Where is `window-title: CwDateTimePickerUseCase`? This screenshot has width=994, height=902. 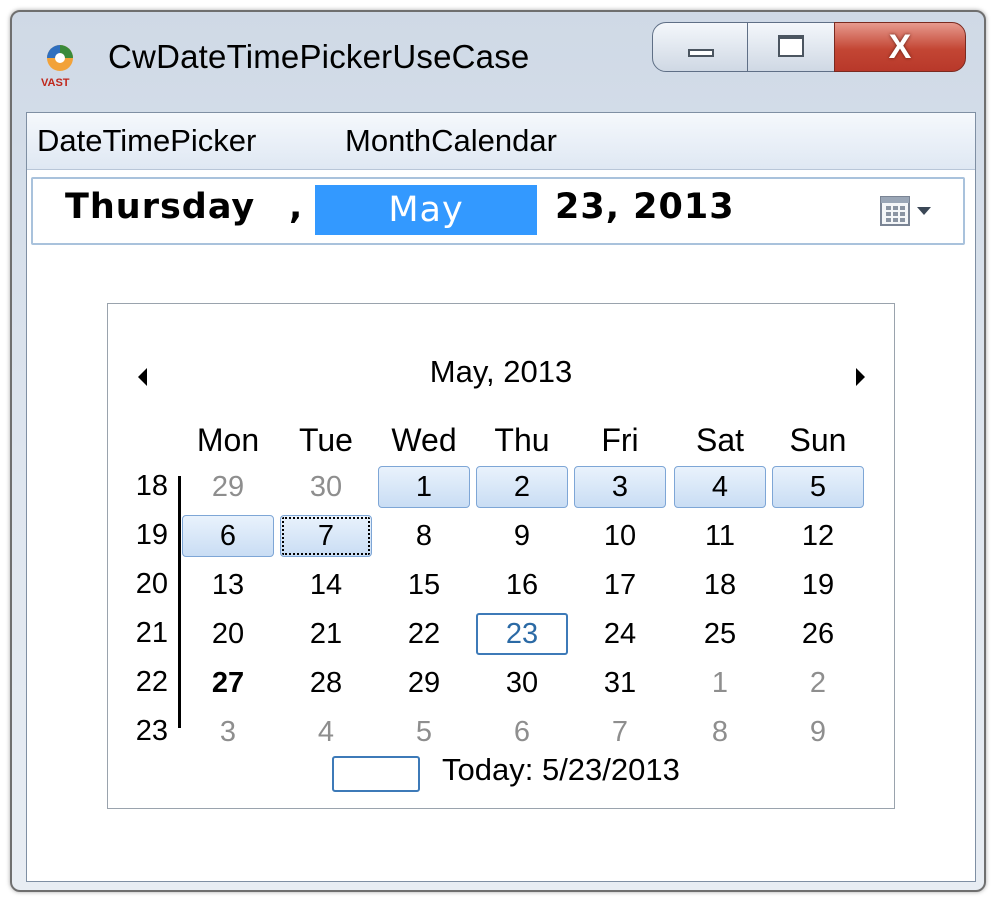 window-title: CwDateTimePickerUseCase is located at coordinates (319, 56).